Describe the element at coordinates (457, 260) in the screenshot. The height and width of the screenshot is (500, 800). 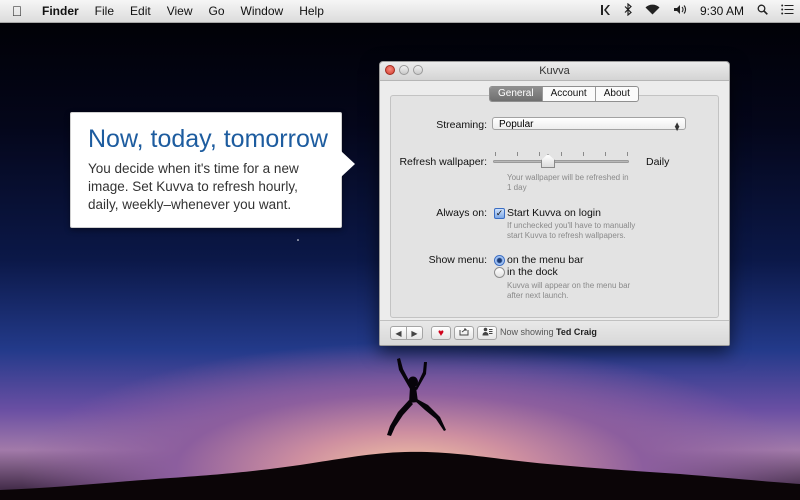
I see `show-menu-label: Show menu:` at that location.